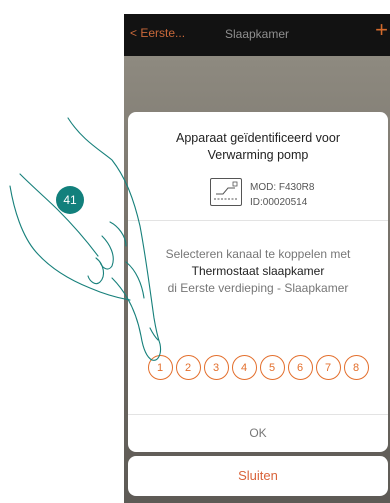  What do you see at coordinates (258, 254) in the screenshot?
I see `select-instruction: Selecteren kanaal te koppelen met` at bounding box center [258, 254].